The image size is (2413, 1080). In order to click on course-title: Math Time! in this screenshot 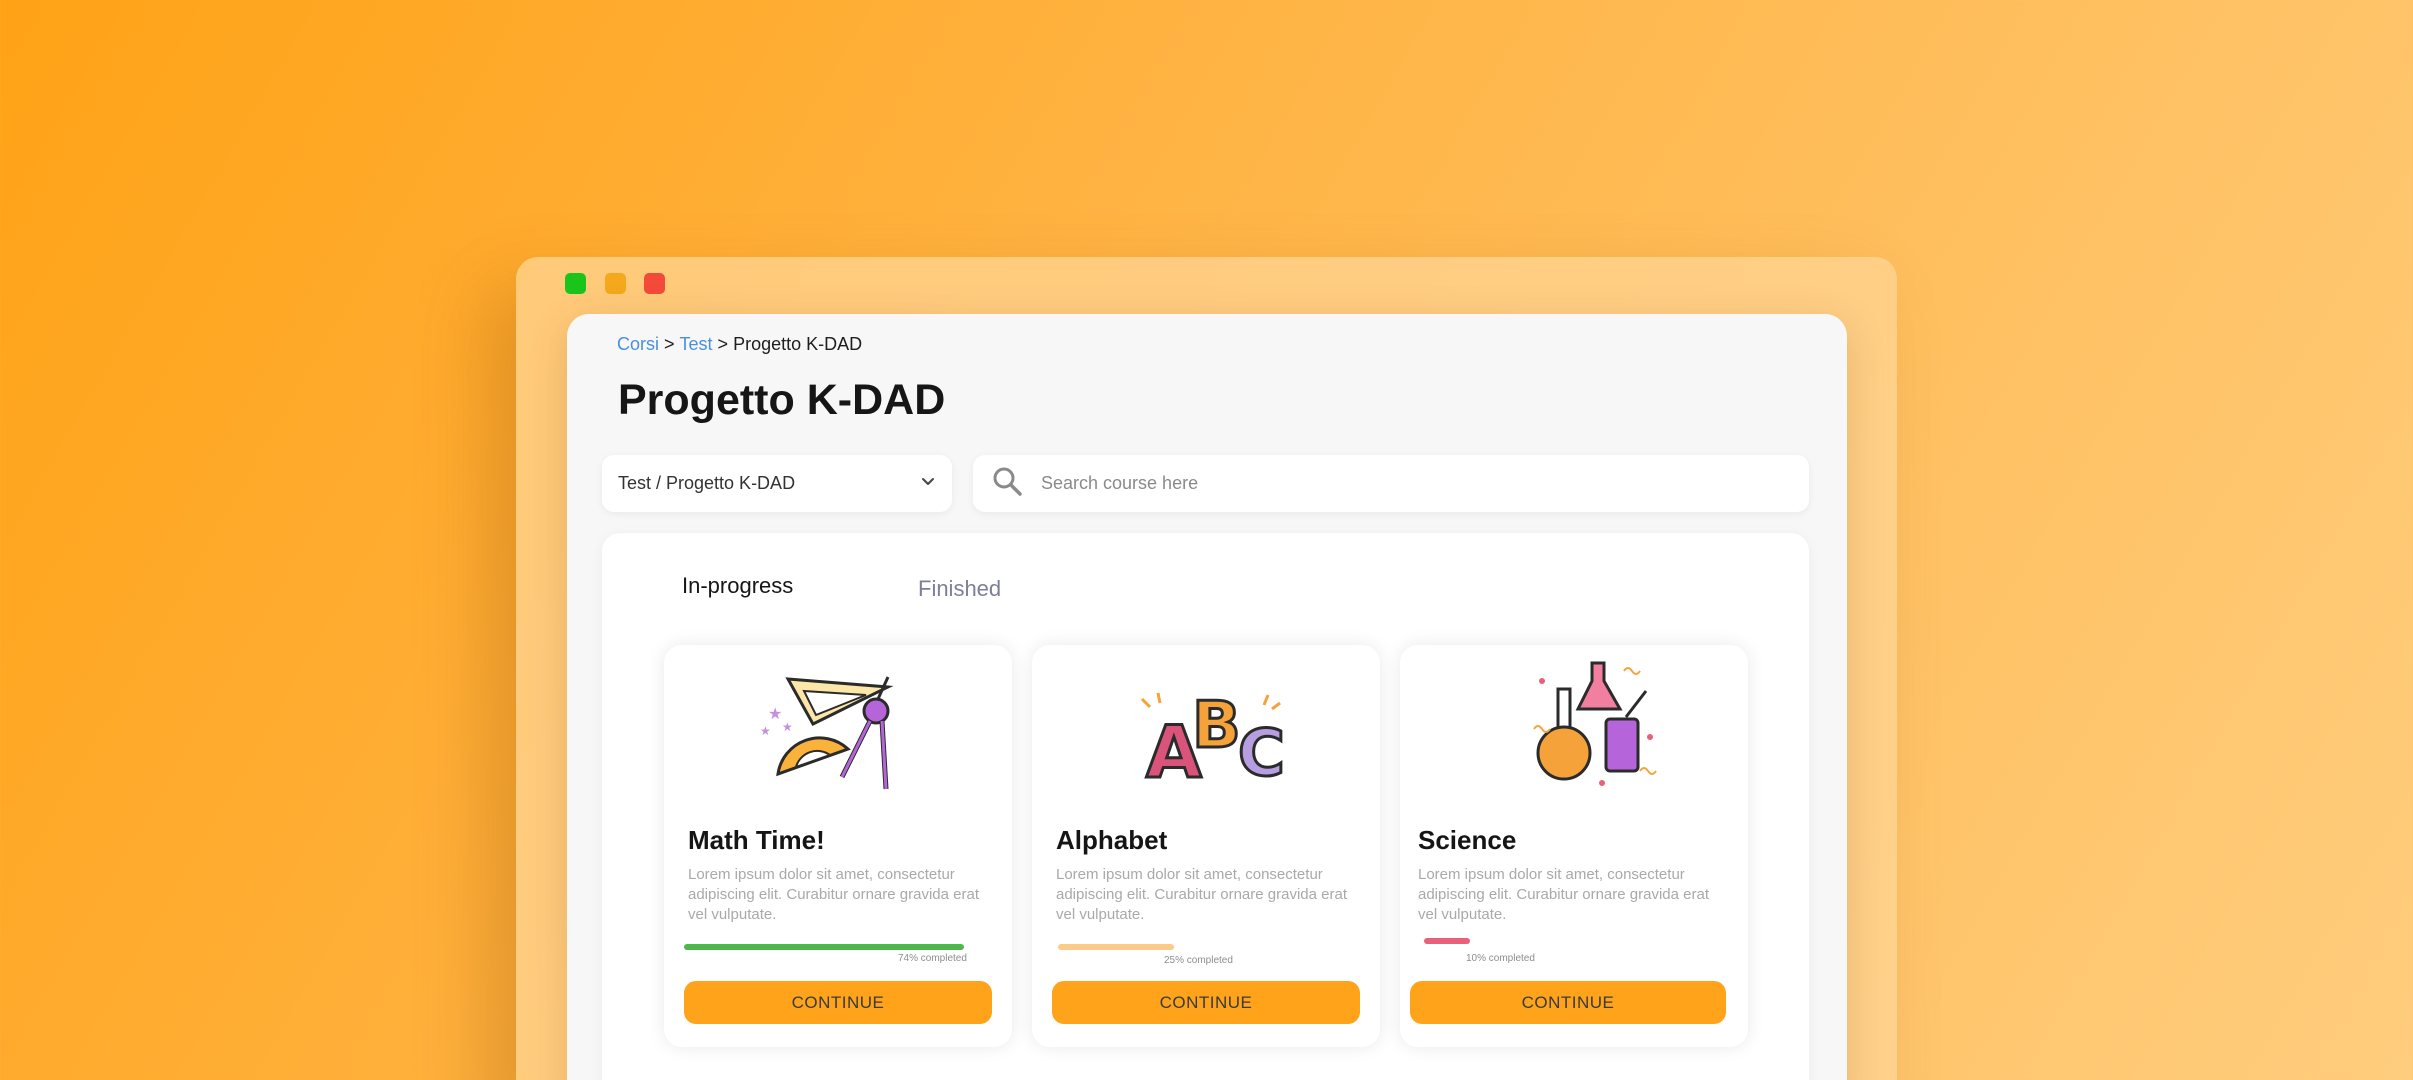, I will do `click(756, 840)`.